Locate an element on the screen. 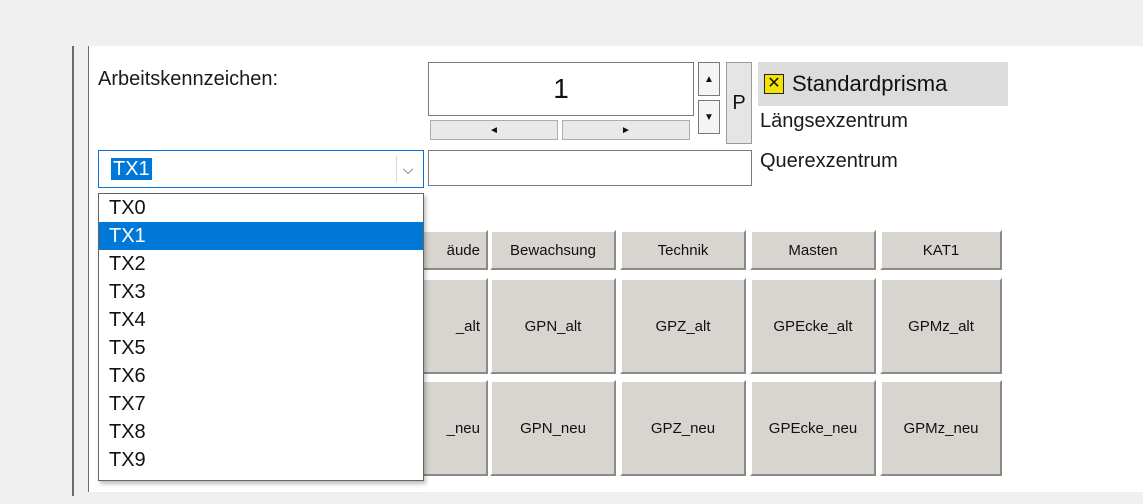 The height and width of the screenshot is (504, 1143). arrow-up-icon: ▲ is located at coordinates (709, 79).